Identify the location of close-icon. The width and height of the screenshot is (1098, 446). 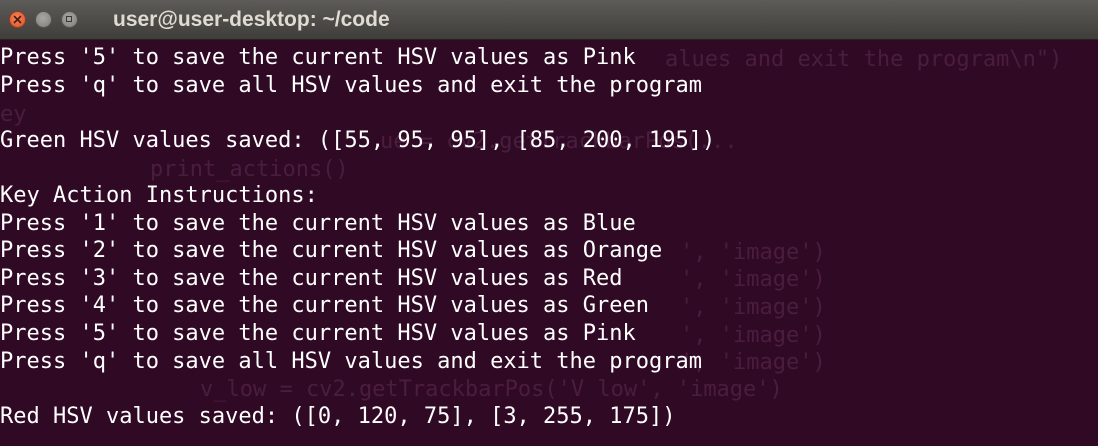
(17, 19).